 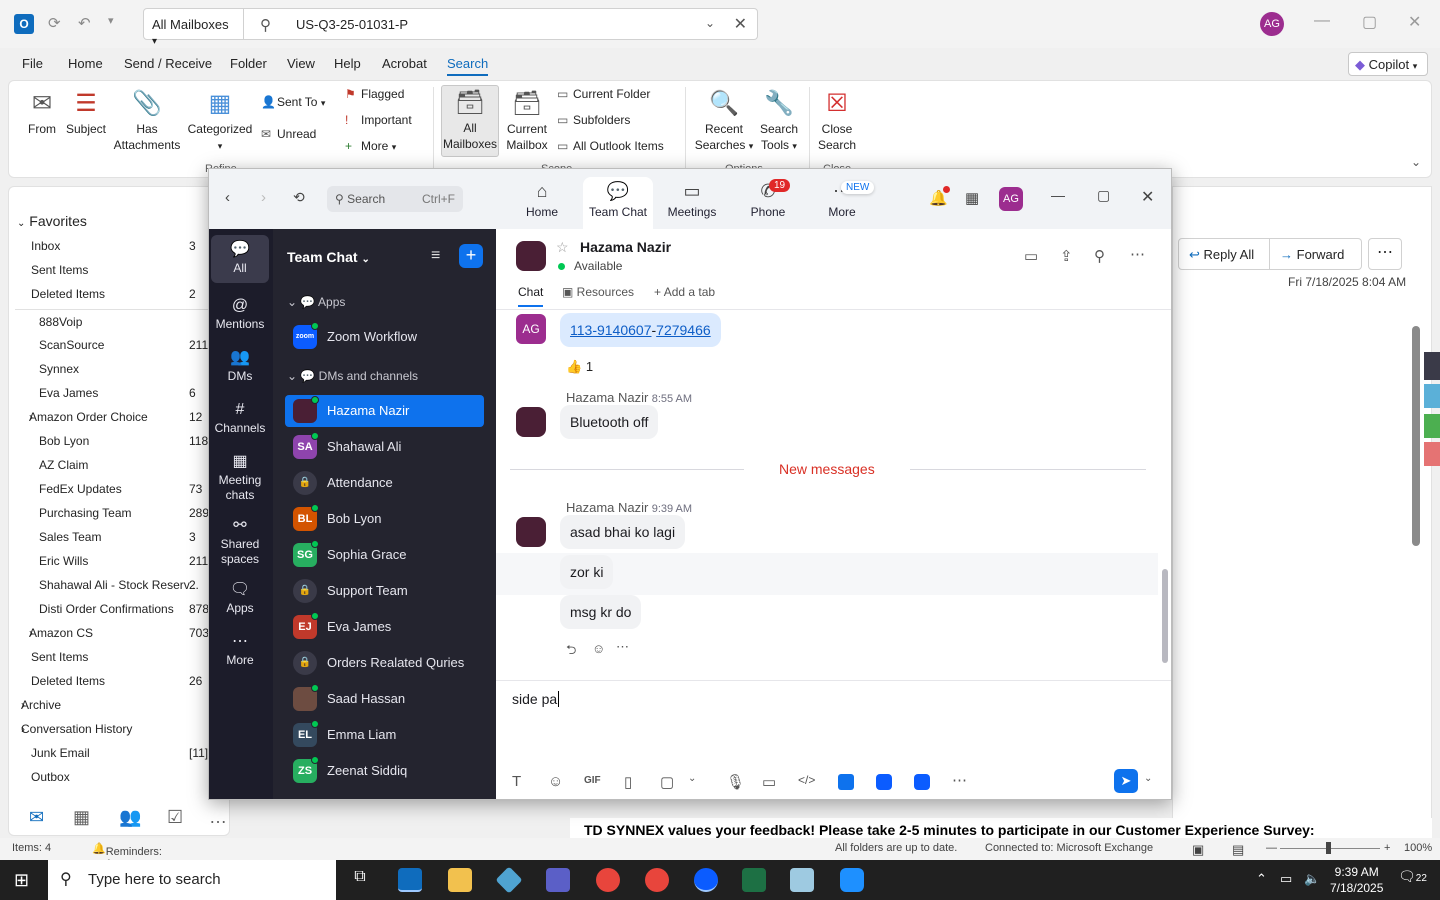 I want to click on contact-item: 🔒 Orders Realated Quries, so click(x=384, y=663).